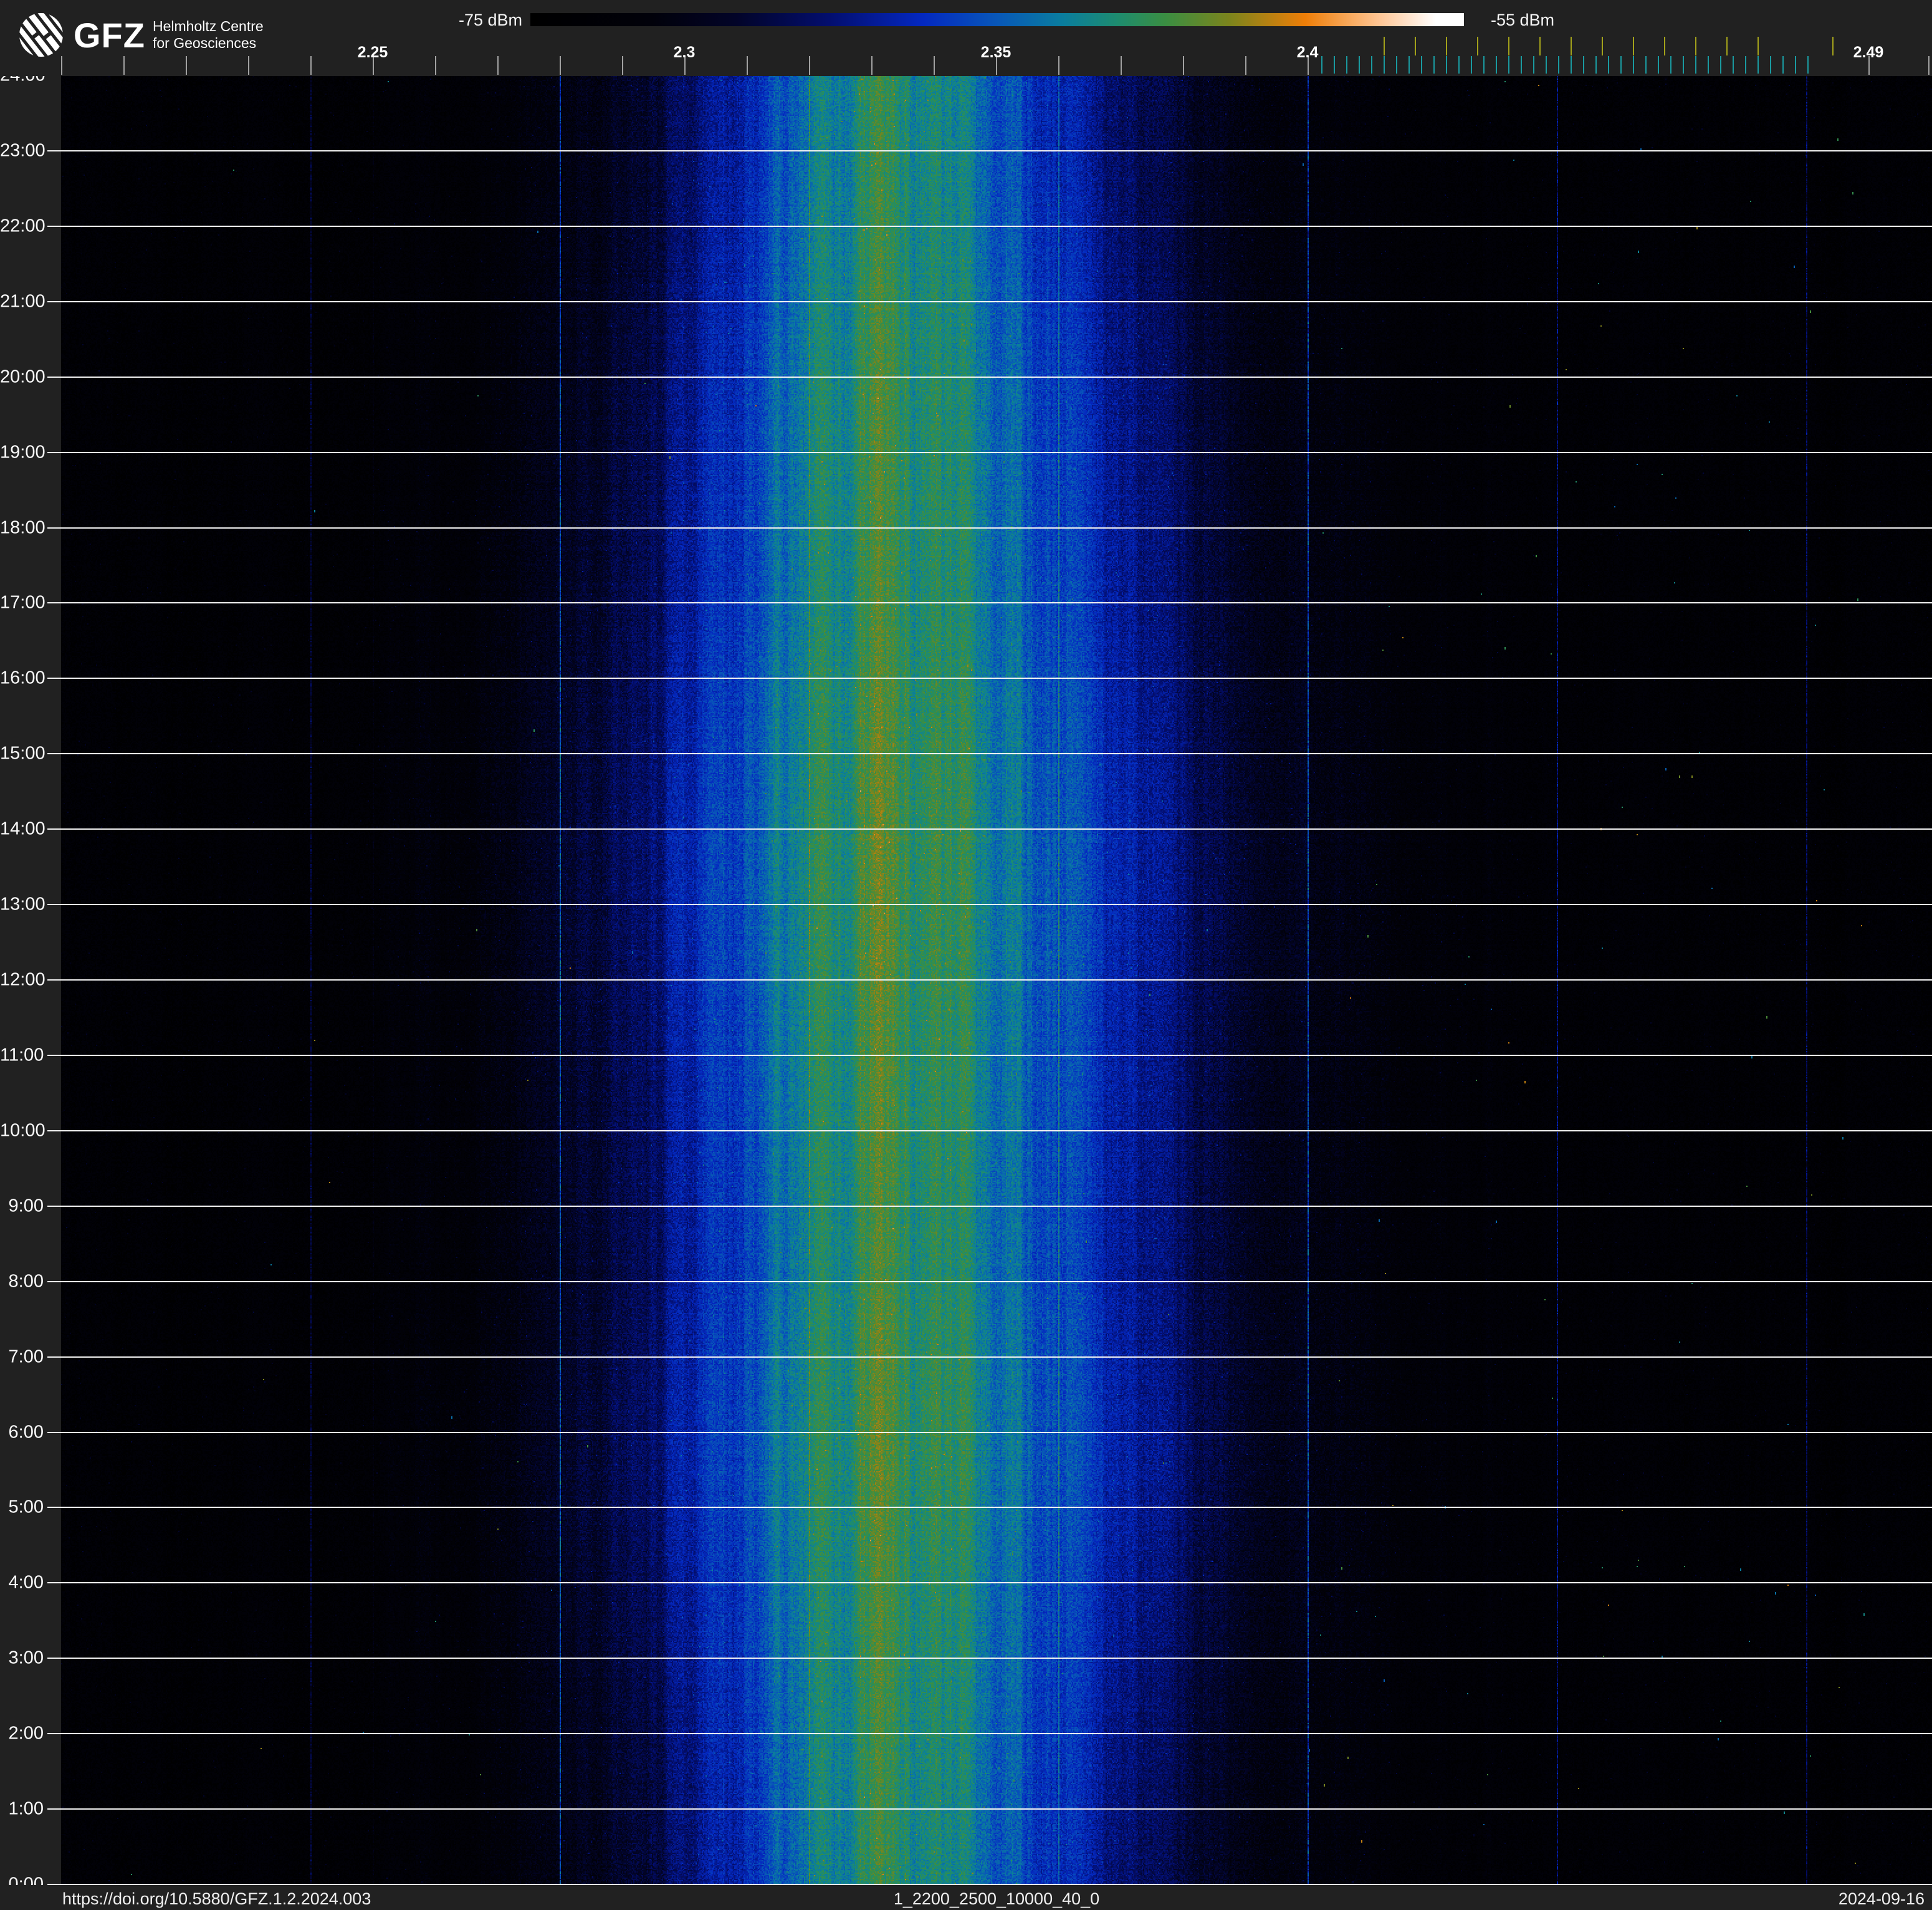 The image size is (1932, 1910). I want to click on brand-subtitle-line1: Helmholtz Centre, so click(208, 26).